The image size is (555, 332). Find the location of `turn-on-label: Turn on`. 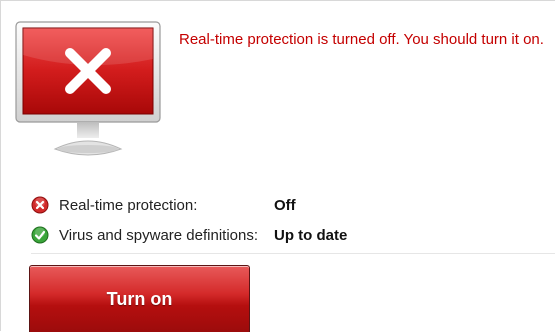

turn-on-label: Turn on is located at coordinates (139, 298).